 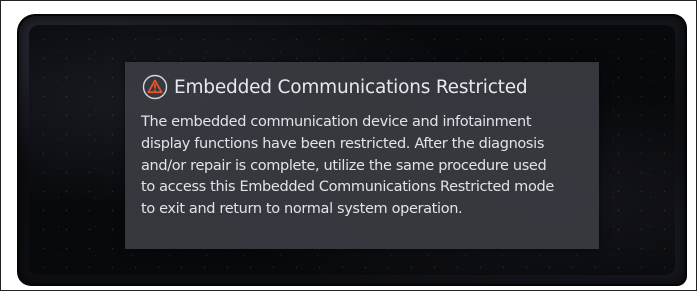 I want to click on dialog-header: Embedded Communications Restricted, so click(x=335, y=87).